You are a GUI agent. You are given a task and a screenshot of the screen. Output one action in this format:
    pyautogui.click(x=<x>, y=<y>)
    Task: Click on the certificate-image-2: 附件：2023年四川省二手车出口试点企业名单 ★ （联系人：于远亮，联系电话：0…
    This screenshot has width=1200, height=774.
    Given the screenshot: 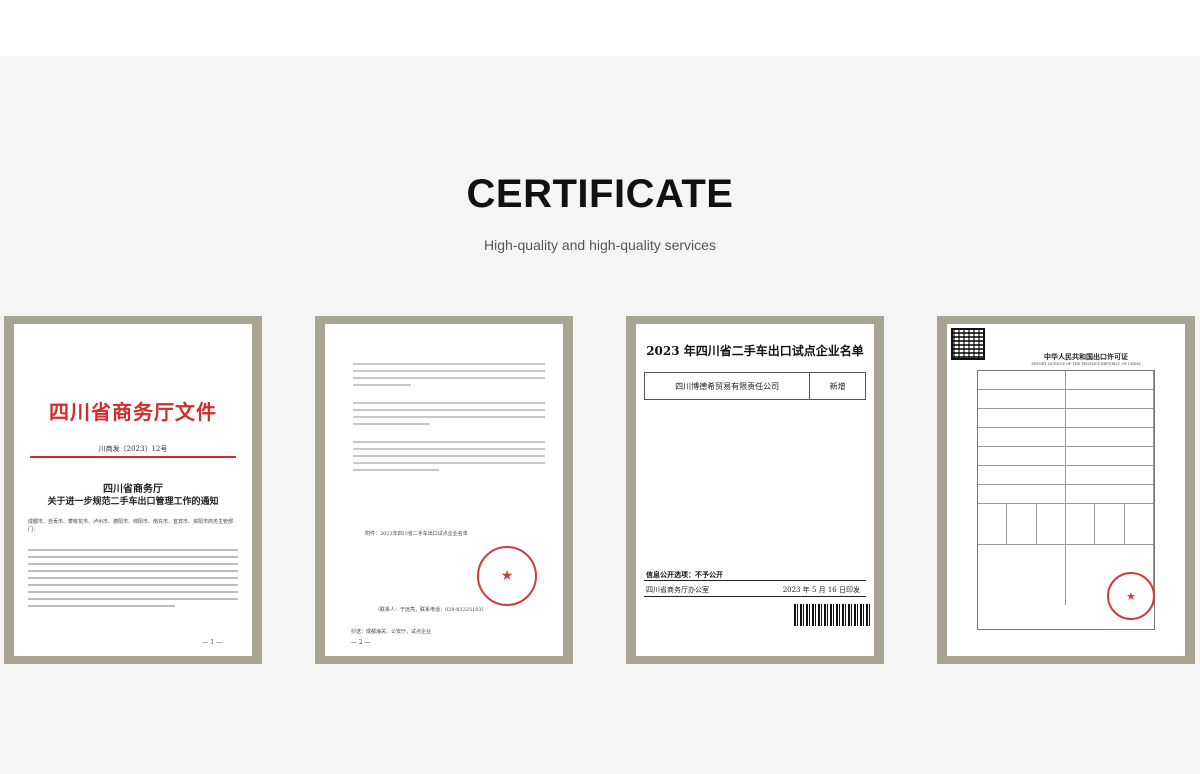 What is the action you would take?
    pyautogui.click(x=444, y=490)
    